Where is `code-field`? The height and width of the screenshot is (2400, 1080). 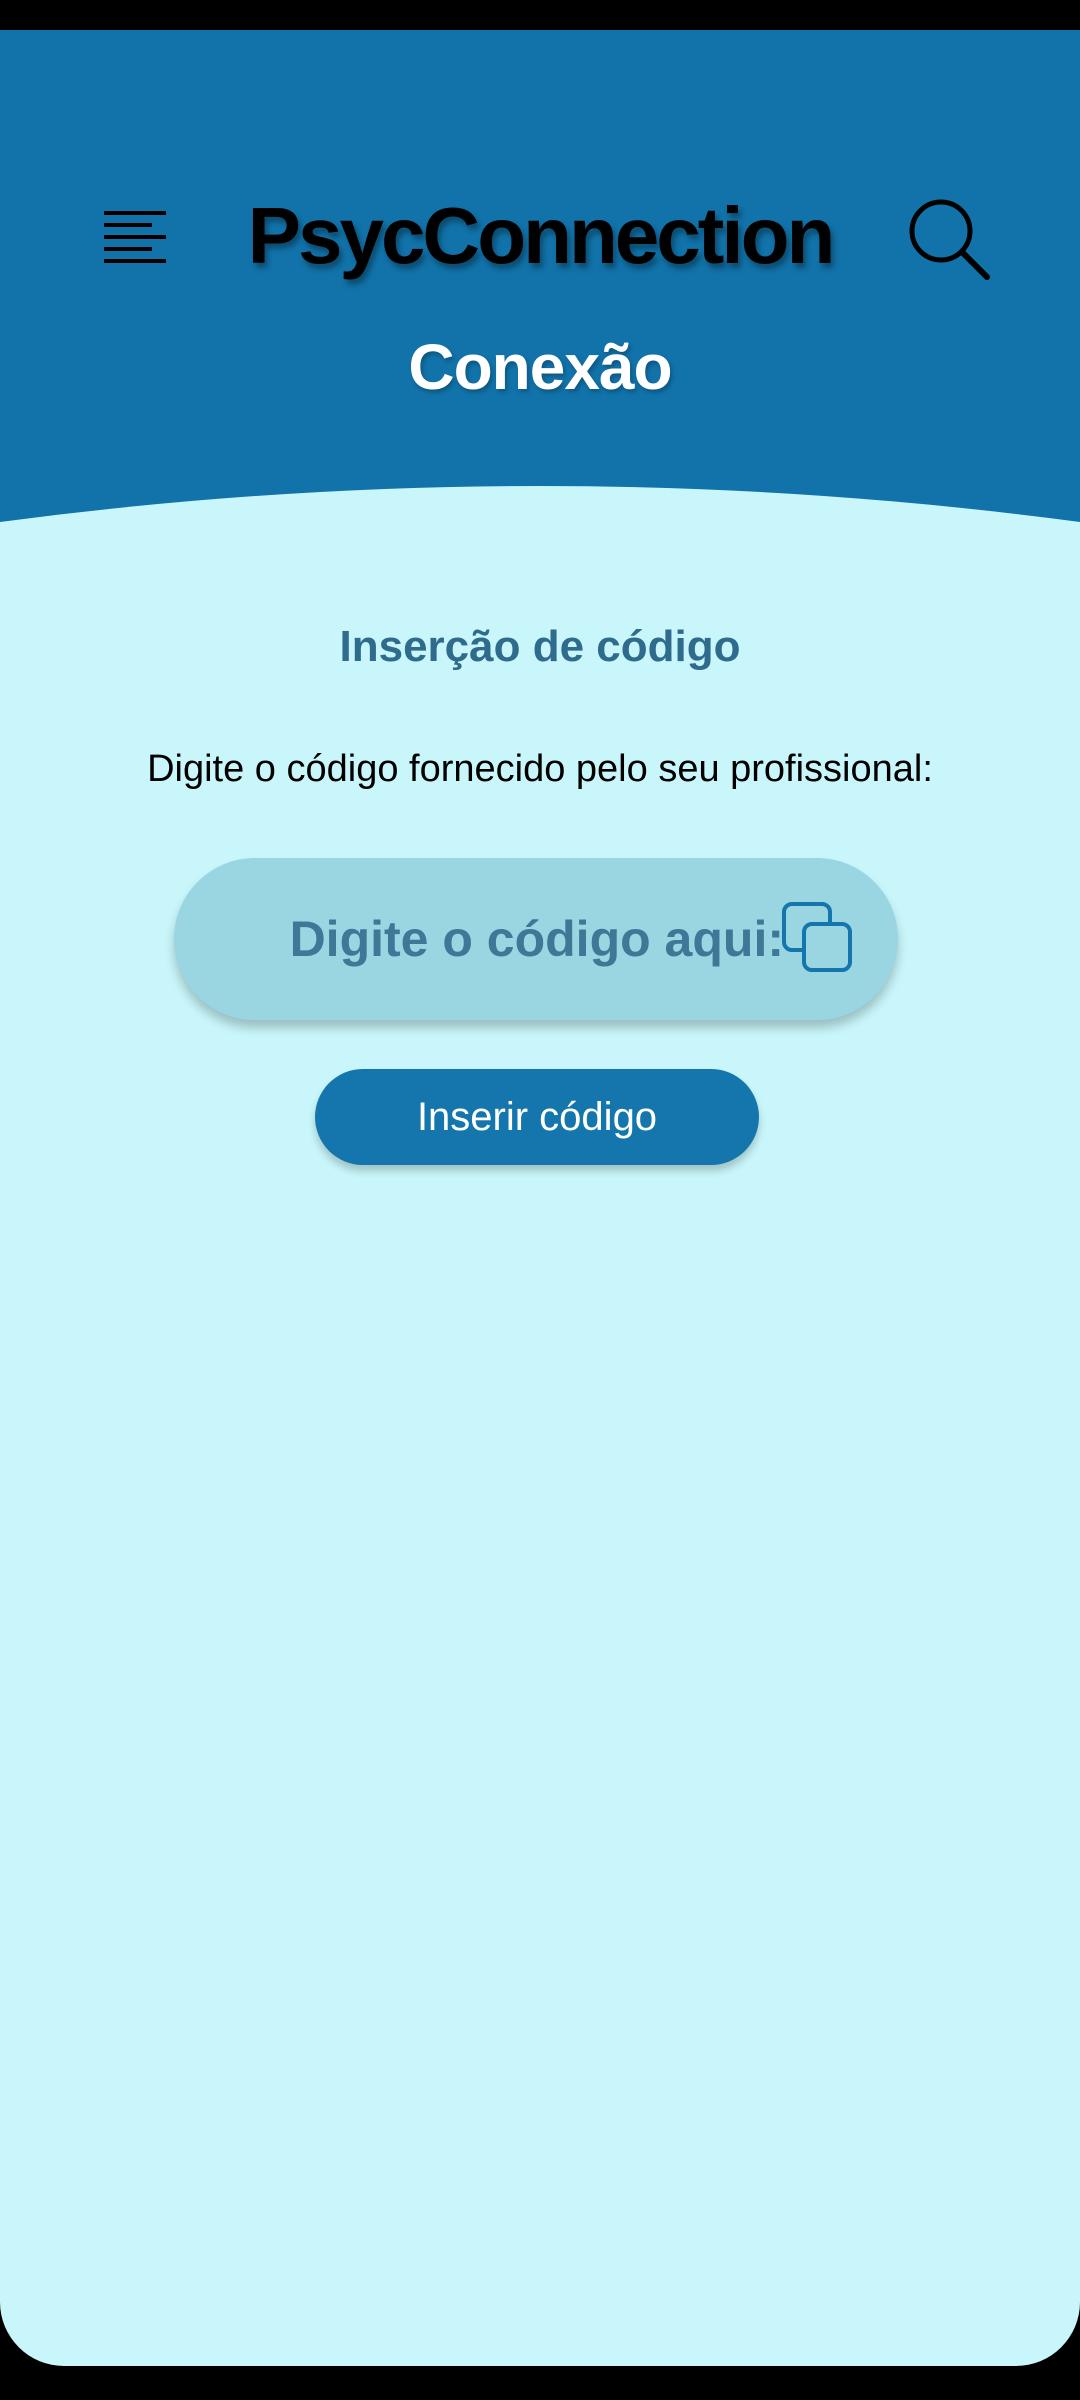
code-field is located at coordinates (536, 939).